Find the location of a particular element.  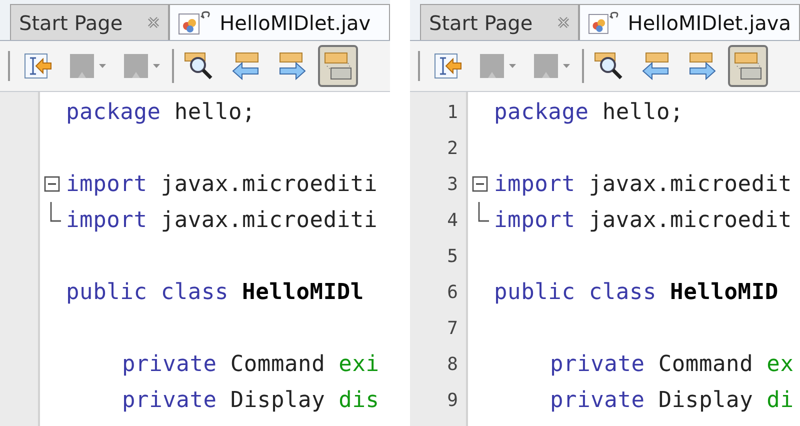

tab-label: HelloMIDlet.jav is located at coordinates (295, 22).